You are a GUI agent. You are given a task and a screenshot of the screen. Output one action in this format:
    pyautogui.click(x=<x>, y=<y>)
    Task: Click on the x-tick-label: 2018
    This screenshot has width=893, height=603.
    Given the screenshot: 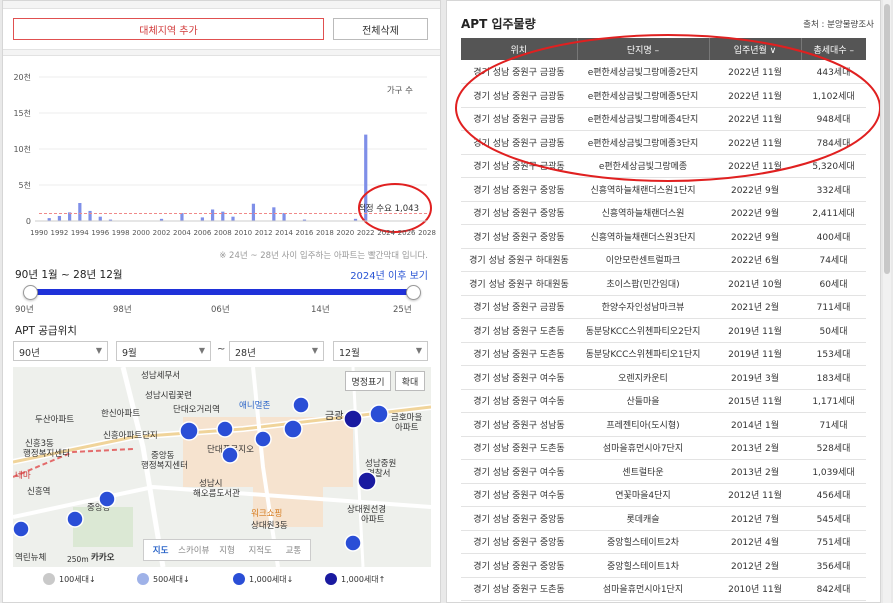 What is the action you would take?
    pyautogui.click(x=325, y=233)
    